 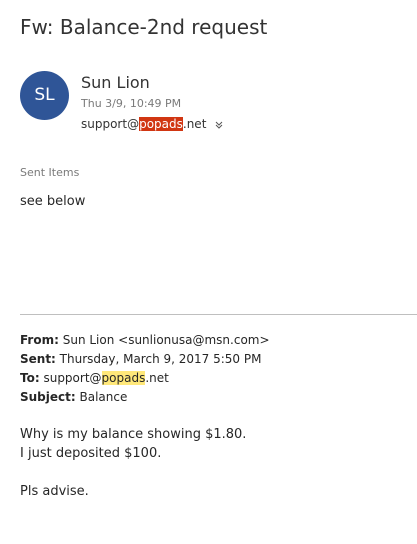 What do you see at coordinates (123, 378) in the screenshot?
I see `forwarded-to-highlight: popads` at bounding box center [123, 378].